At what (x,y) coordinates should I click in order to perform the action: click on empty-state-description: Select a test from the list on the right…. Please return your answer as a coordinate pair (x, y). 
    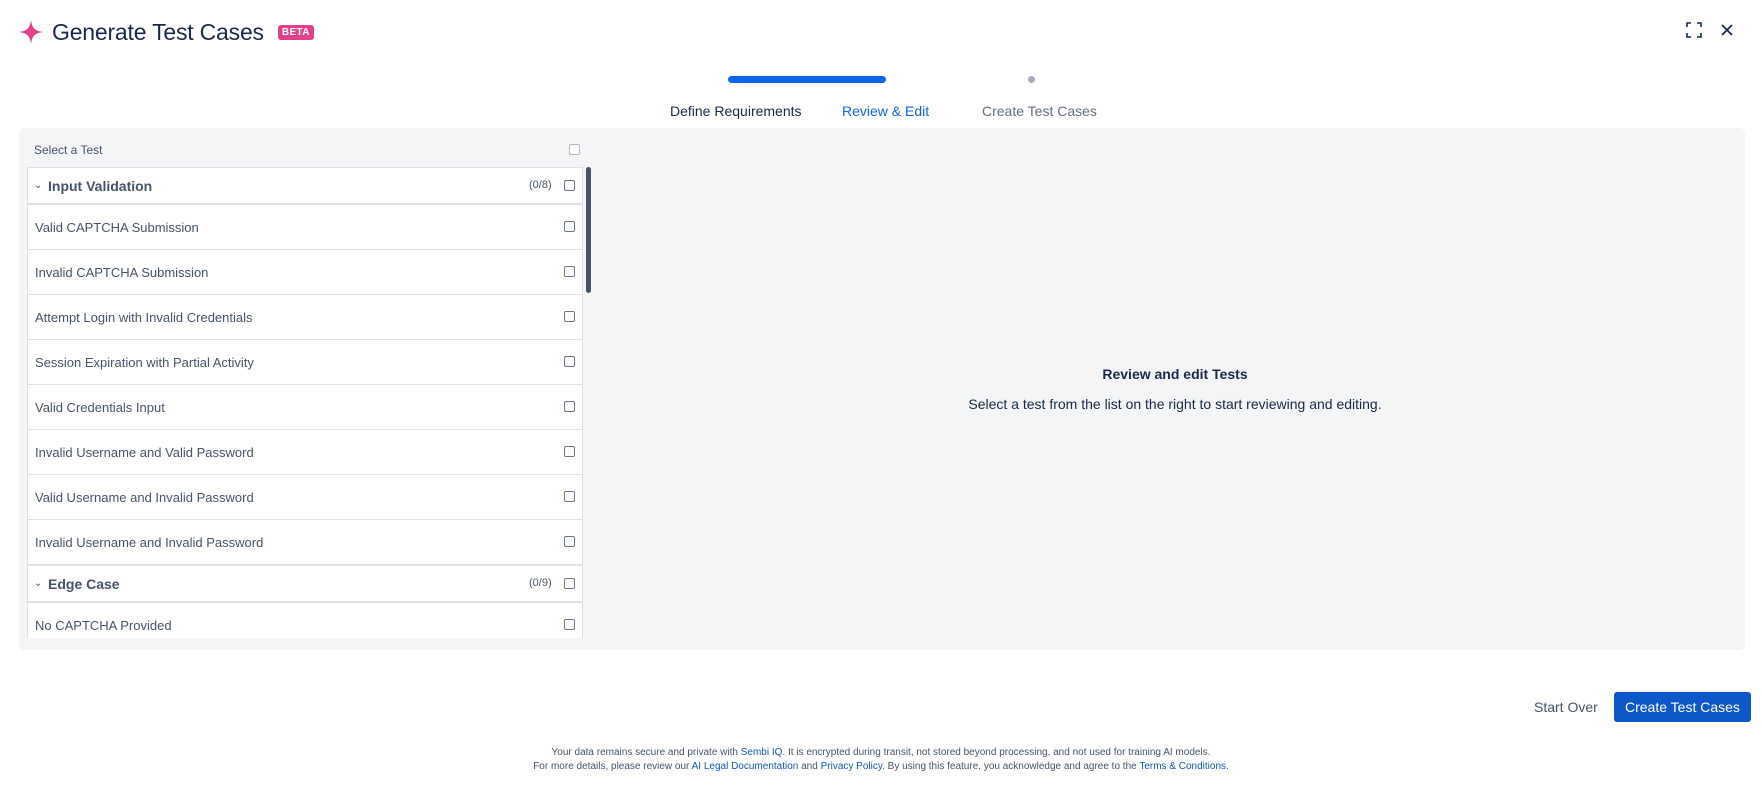
    Looking at the image, I should click on (1175, 404).